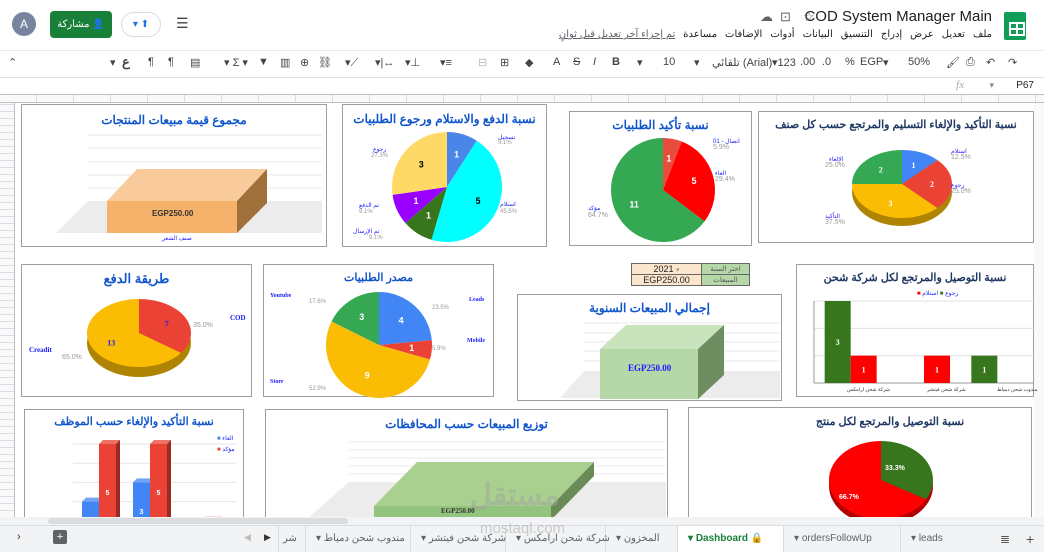 Image resolution: width=1044 pixels, height=552 pixels. Describe the element at coordinates (1017, 390) in the screenshot. I see `x-tick-label: مندوب شحن دمياط` at that location.